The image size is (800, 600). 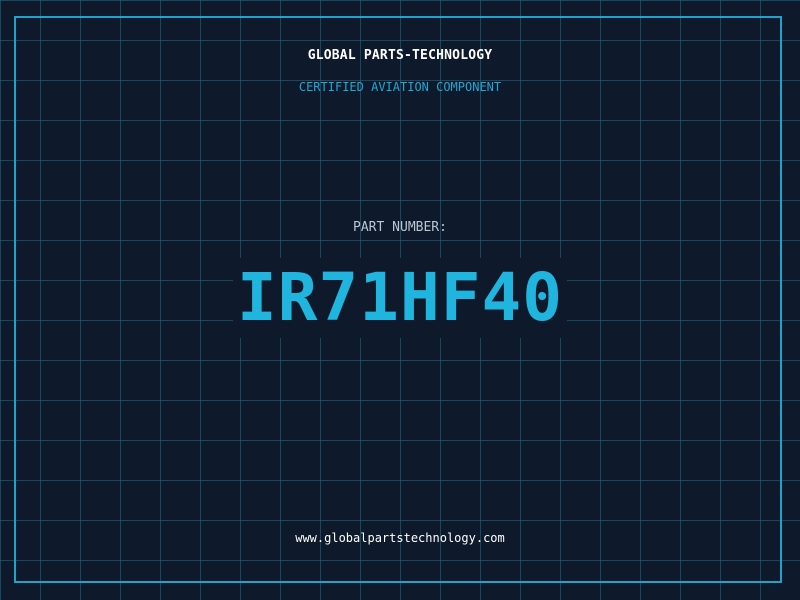 I want to click on part-number-container: IR71HF40, so click(x=400, y=298).